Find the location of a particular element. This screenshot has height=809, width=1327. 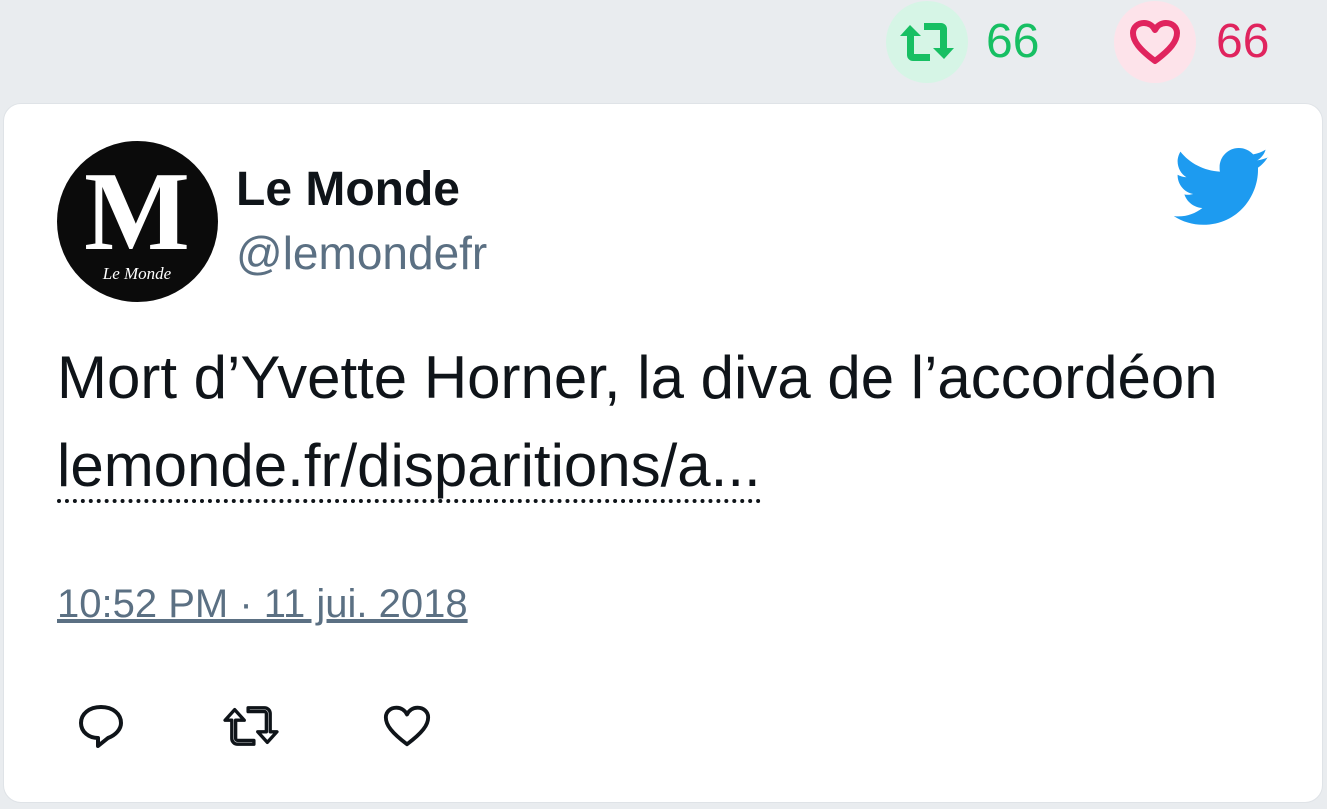

reply-button is located at coordinates (101, 726).